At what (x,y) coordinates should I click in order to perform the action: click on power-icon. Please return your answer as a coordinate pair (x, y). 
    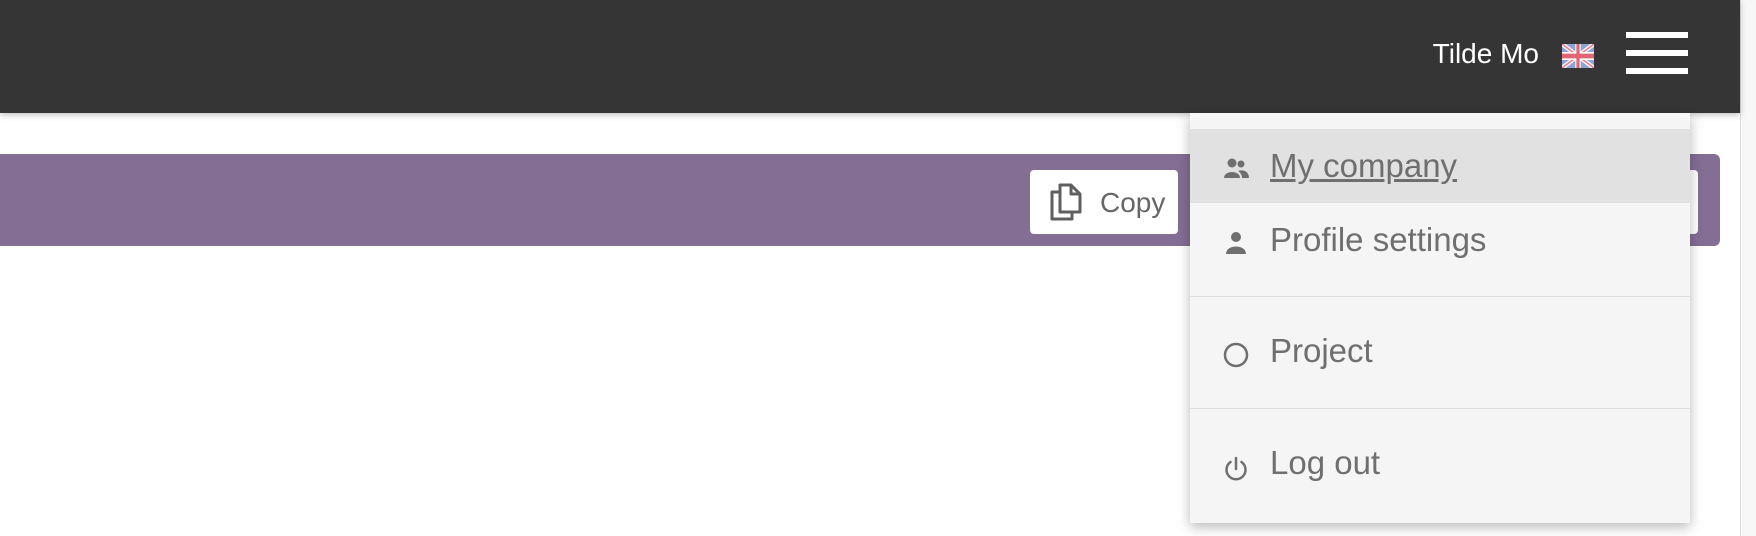
    Looking at the image, I should click on (1236, 468).